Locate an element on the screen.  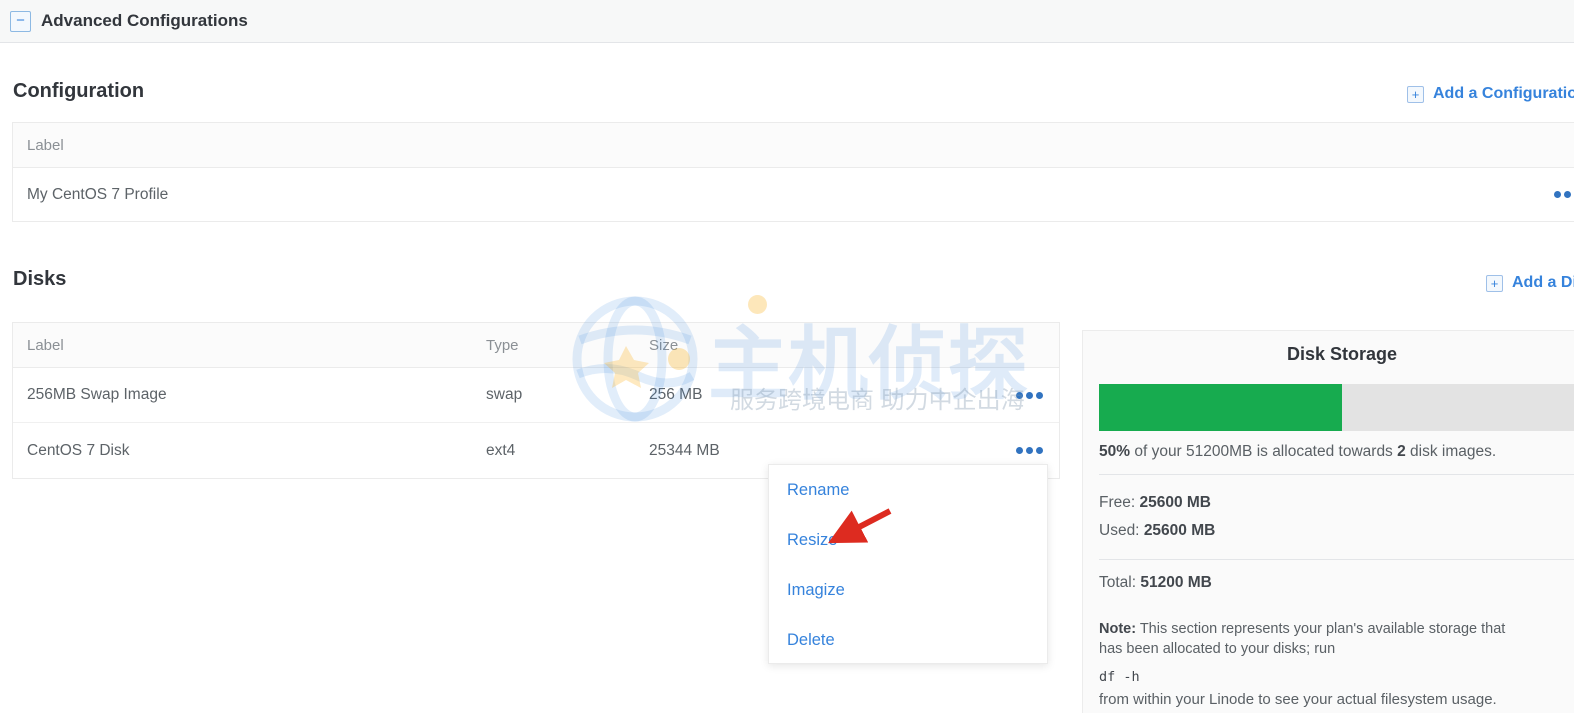
allocation-text-suffix: disk images. is located at coordinates (1451, 451).